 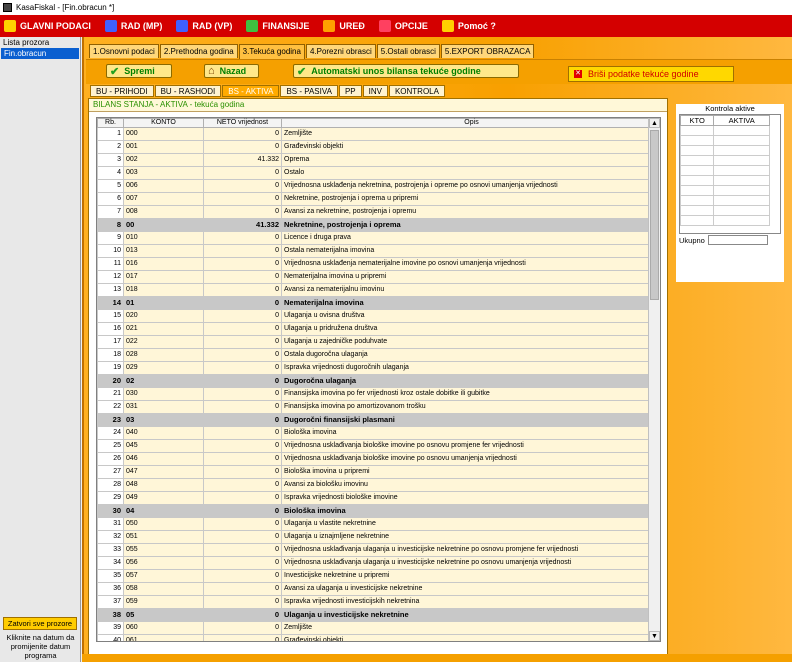 I want to click on opis-cell: Dugoročni finansijski plasmani, so click(x=470, y=420).